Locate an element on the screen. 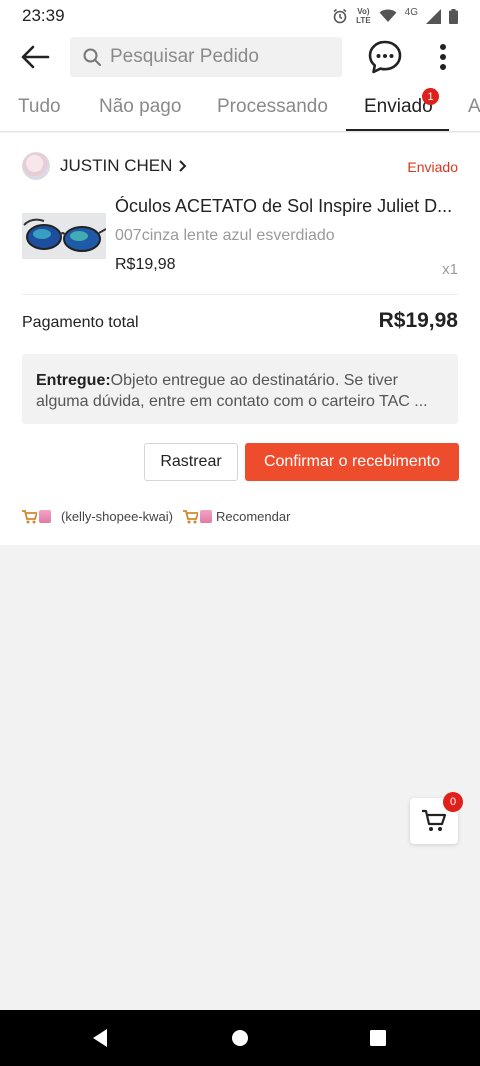  chat-button is located at coordinates (385, 57).